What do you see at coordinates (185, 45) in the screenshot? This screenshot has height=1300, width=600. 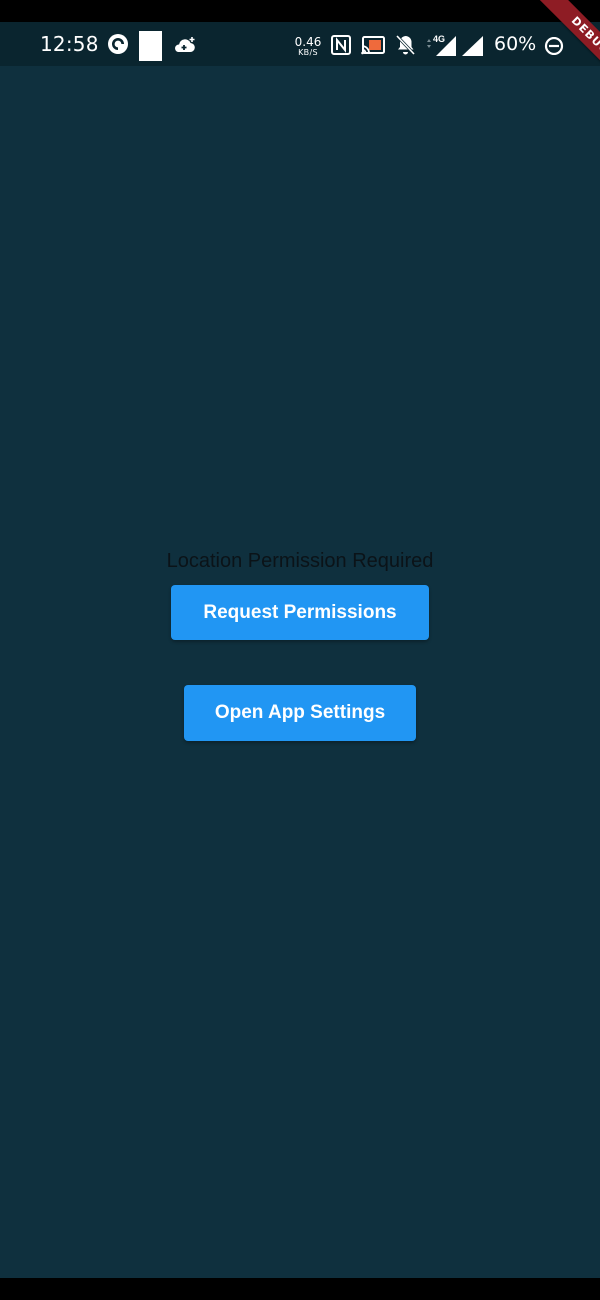 I see `cloud-add-icon` at bounding box center [185, 45].